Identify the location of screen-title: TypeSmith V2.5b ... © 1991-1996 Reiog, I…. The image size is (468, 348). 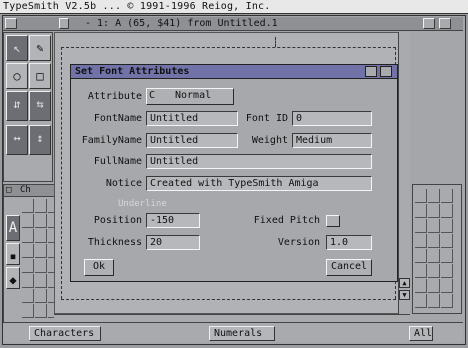
(137, 6).